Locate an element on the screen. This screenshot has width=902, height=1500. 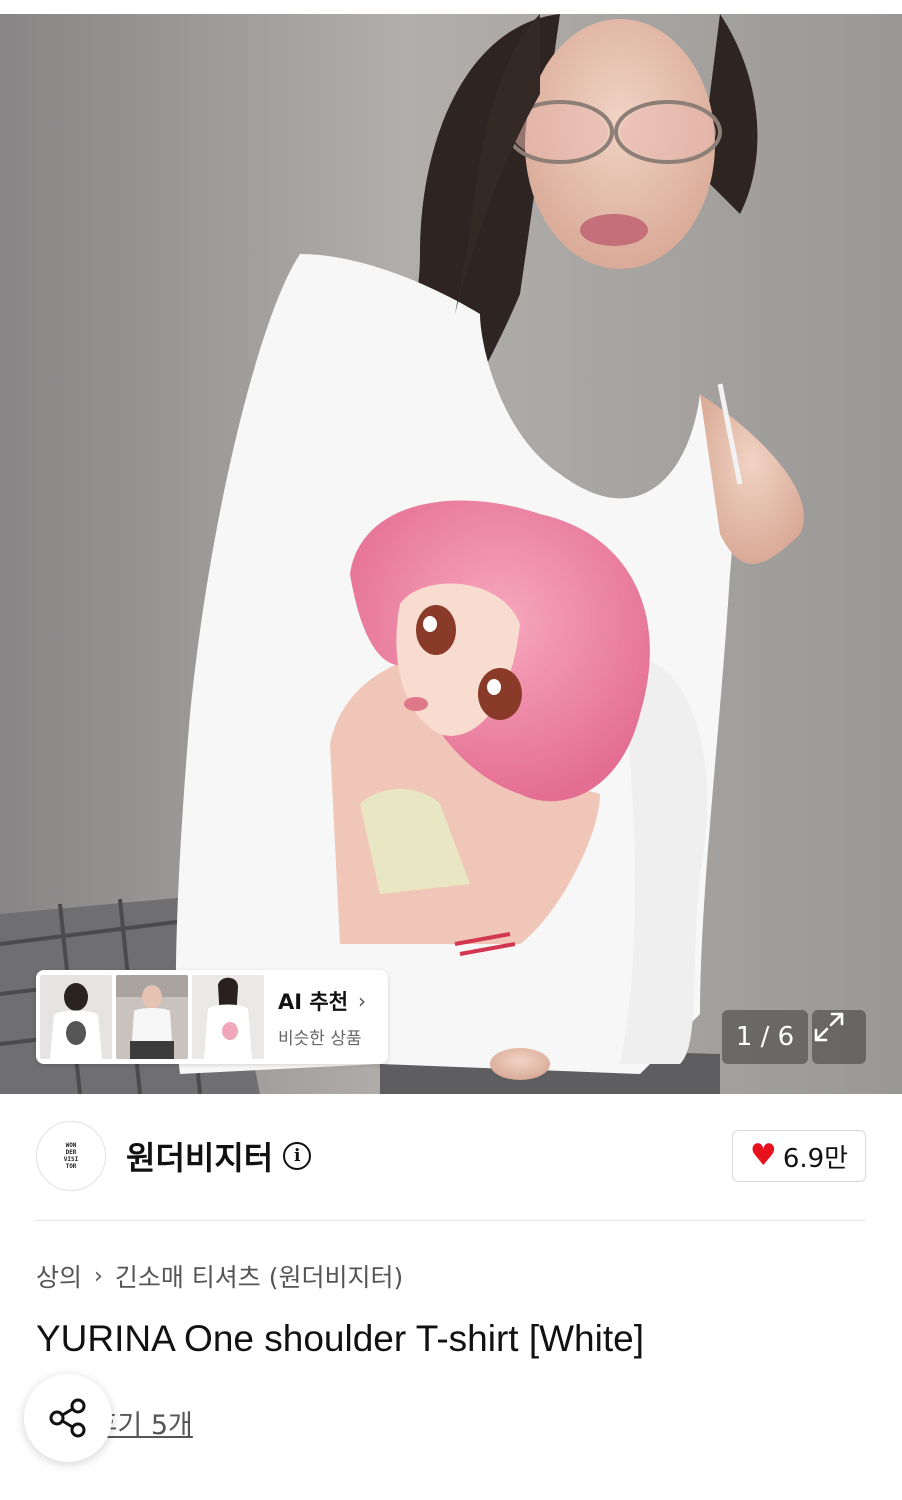
breadcrumb: 상의 › 긴소매 티셔츠 (원더비지터) is located at coordinates (219, 1276).